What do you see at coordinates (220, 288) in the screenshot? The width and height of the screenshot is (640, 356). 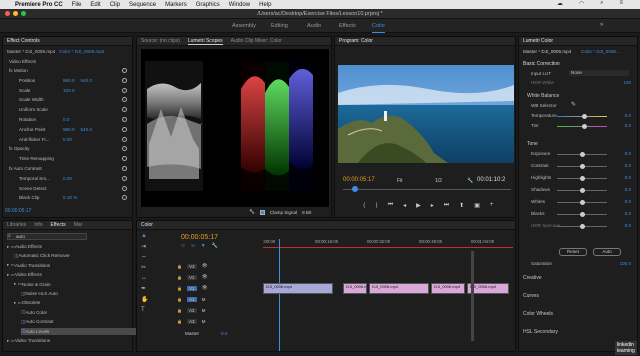 I see `track-header: 🔒 V1 👁` at bounding box center [220, 288].